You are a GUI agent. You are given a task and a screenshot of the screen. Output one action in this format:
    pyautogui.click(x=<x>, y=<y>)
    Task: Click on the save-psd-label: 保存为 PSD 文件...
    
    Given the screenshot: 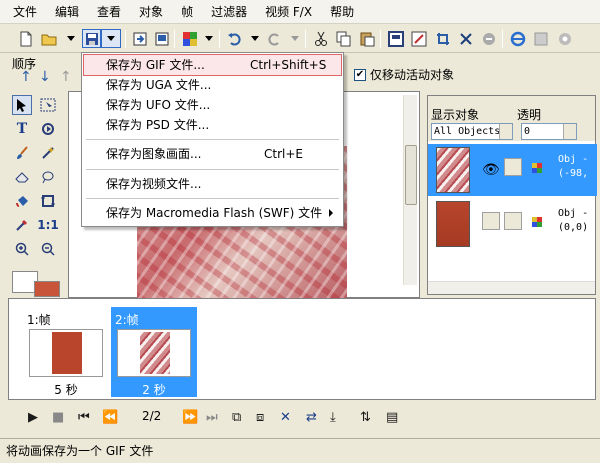 What is the action you would take?
    pyautogui.click(x=158, y=125)
    